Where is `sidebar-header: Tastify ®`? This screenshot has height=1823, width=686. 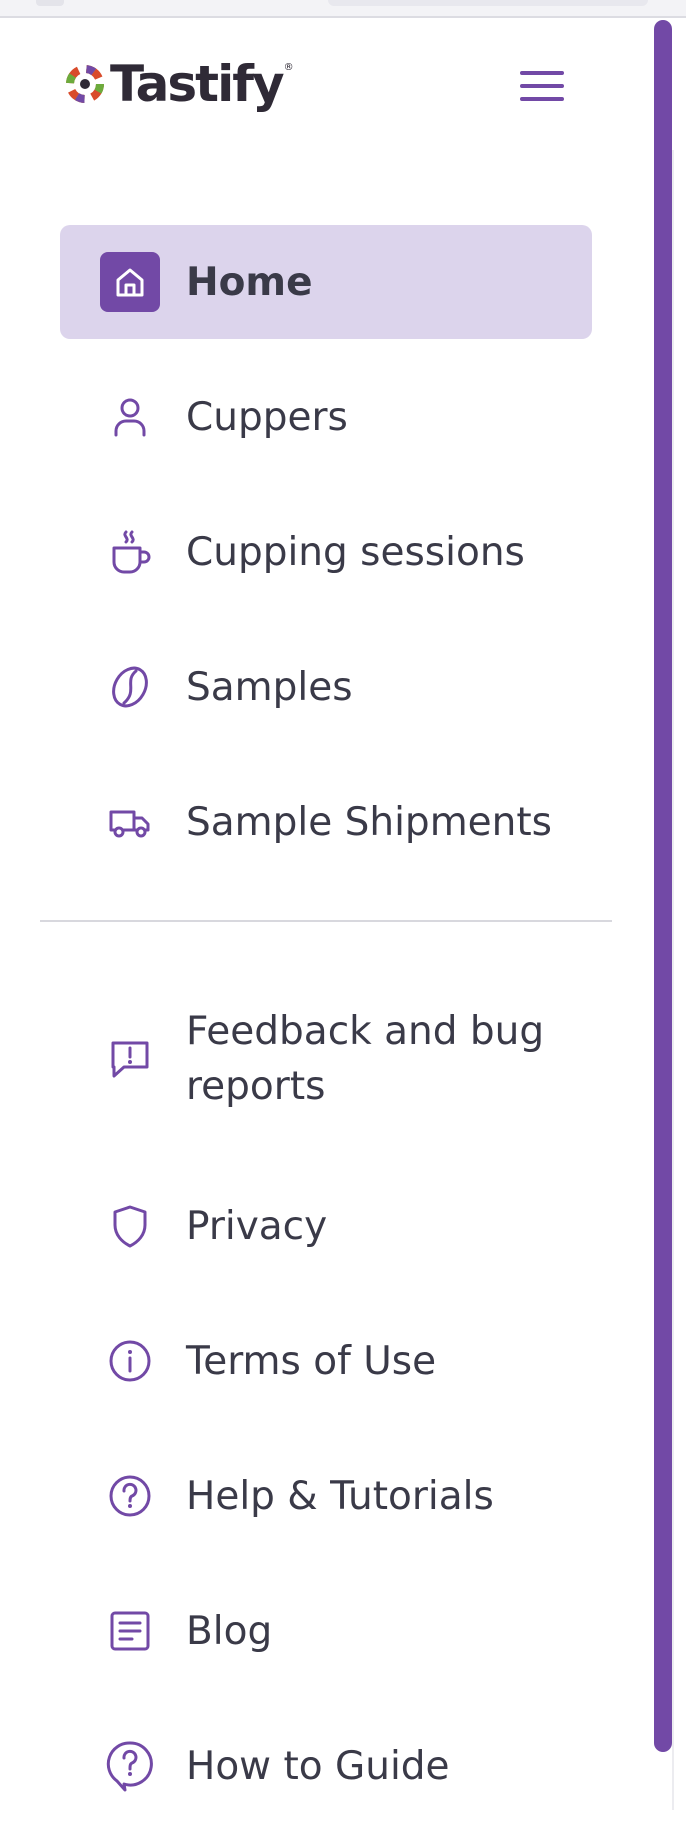 sidebar-header: Tastify ® is located at coordinates (326, 93).